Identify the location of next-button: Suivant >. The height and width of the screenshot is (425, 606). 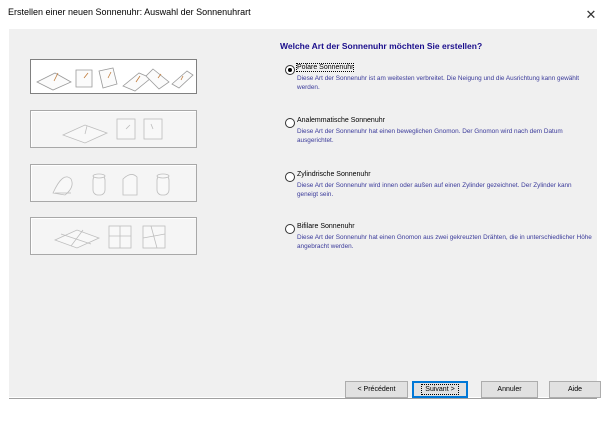
(440, 389).